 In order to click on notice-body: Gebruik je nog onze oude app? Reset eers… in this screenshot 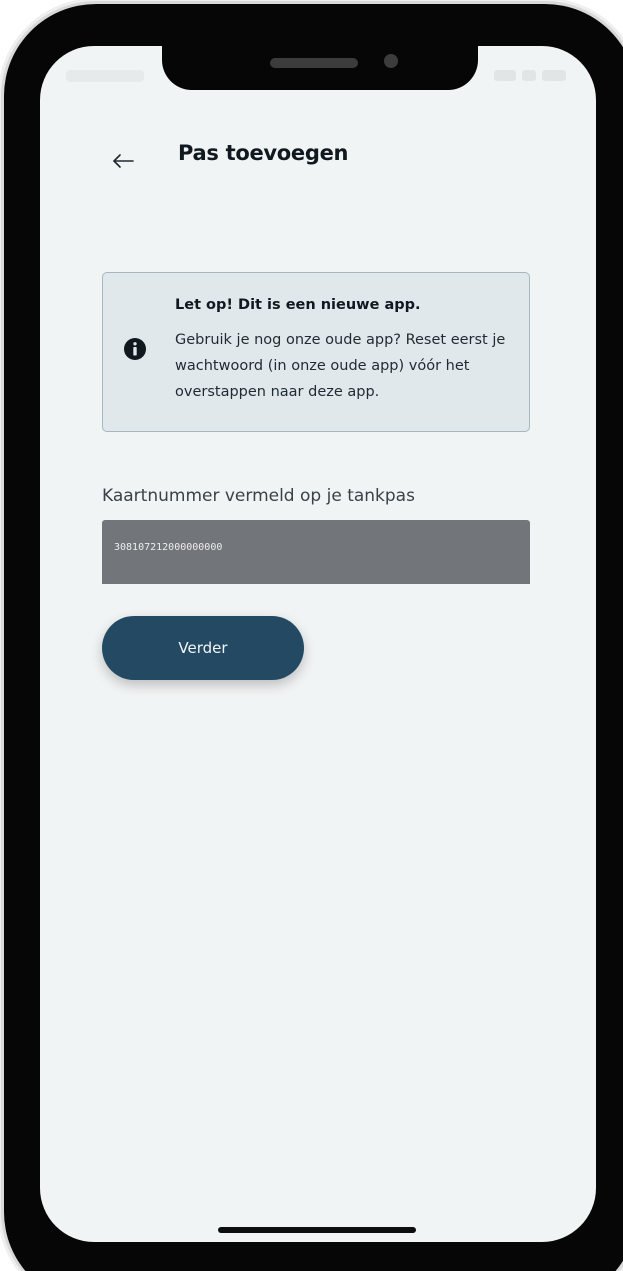, I will do `click(340, 366)`.